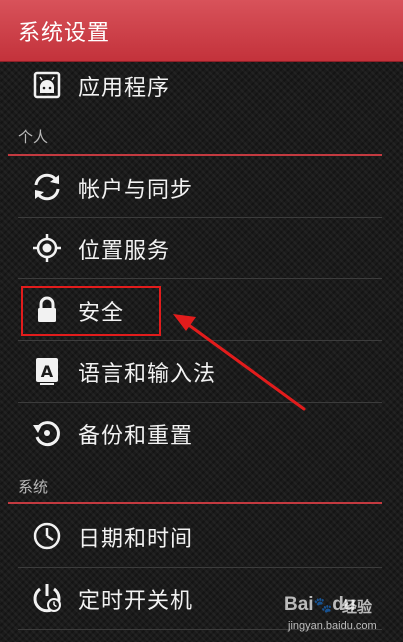 Image resolution: width=403 pixels, height=642 pixels. Describe the element at coordinates (200, 278) in the screenshot. I see `list-divider` at that location.